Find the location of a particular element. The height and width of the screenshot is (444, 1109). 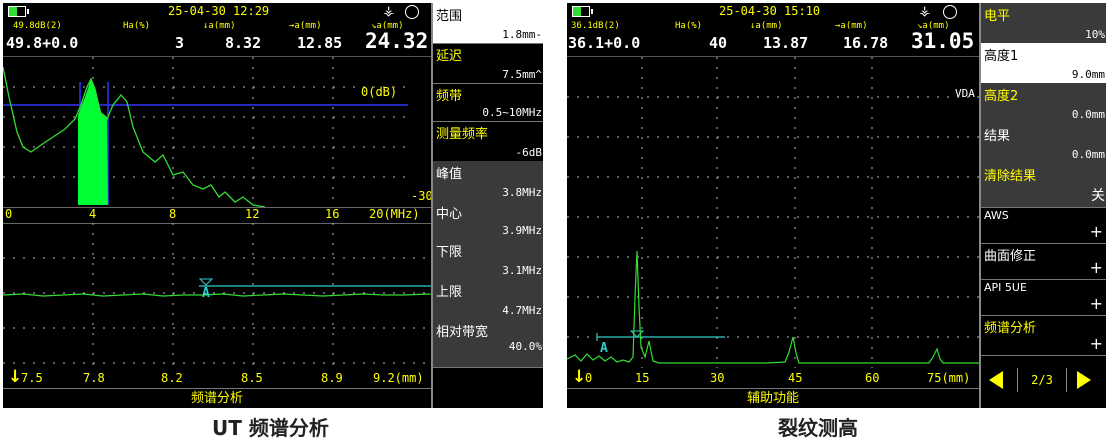

meas-value-surface: 12.85 is located at coordinates (320, 43).